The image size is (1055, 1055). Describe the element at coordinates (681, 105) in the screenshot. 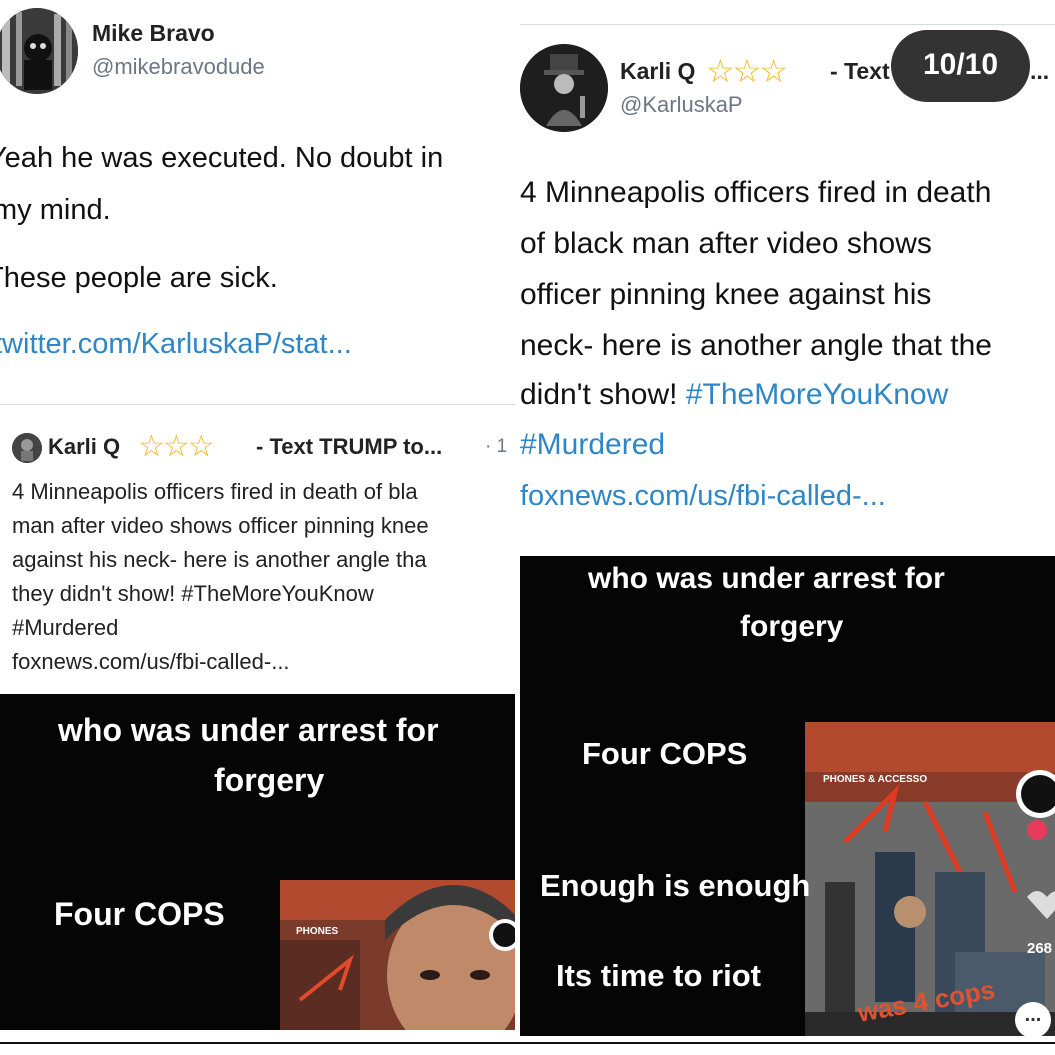

I see `right-author-handle: @KarluskaP` at that location.